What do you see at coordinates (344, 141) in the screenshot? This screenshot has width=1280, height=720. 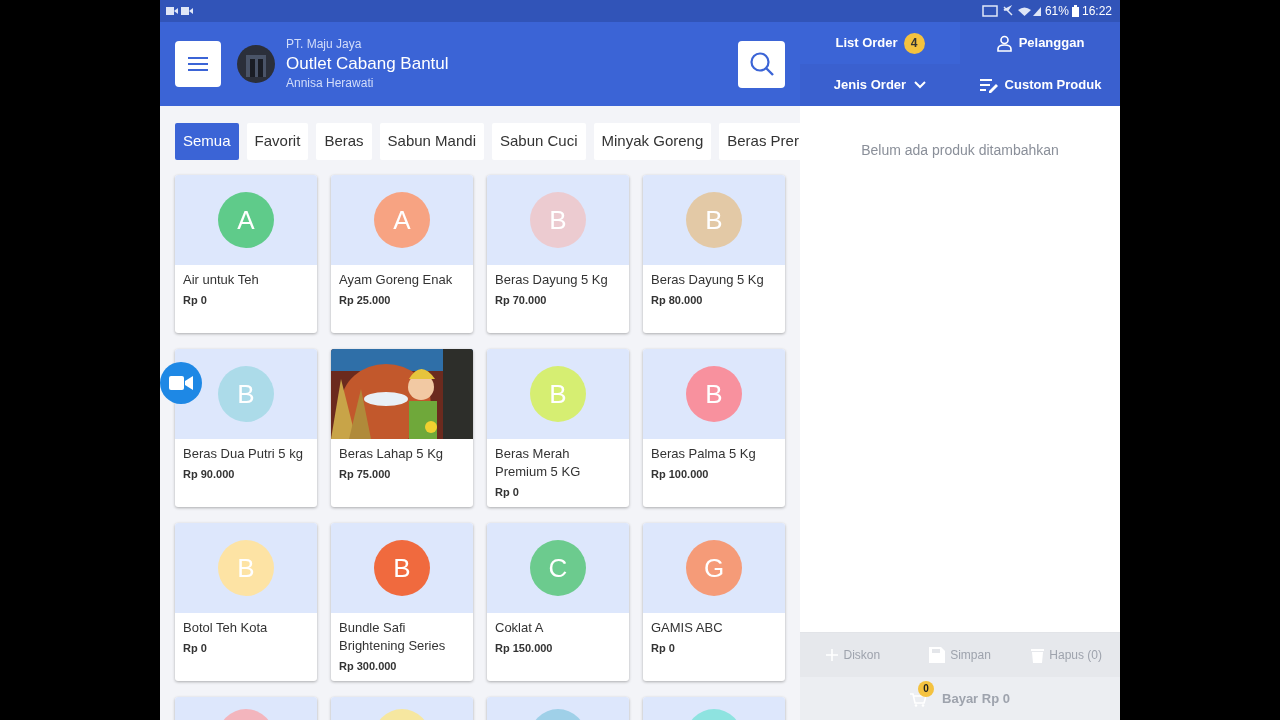 I see `category-tab: Beras` at bounding box center [344, 141].